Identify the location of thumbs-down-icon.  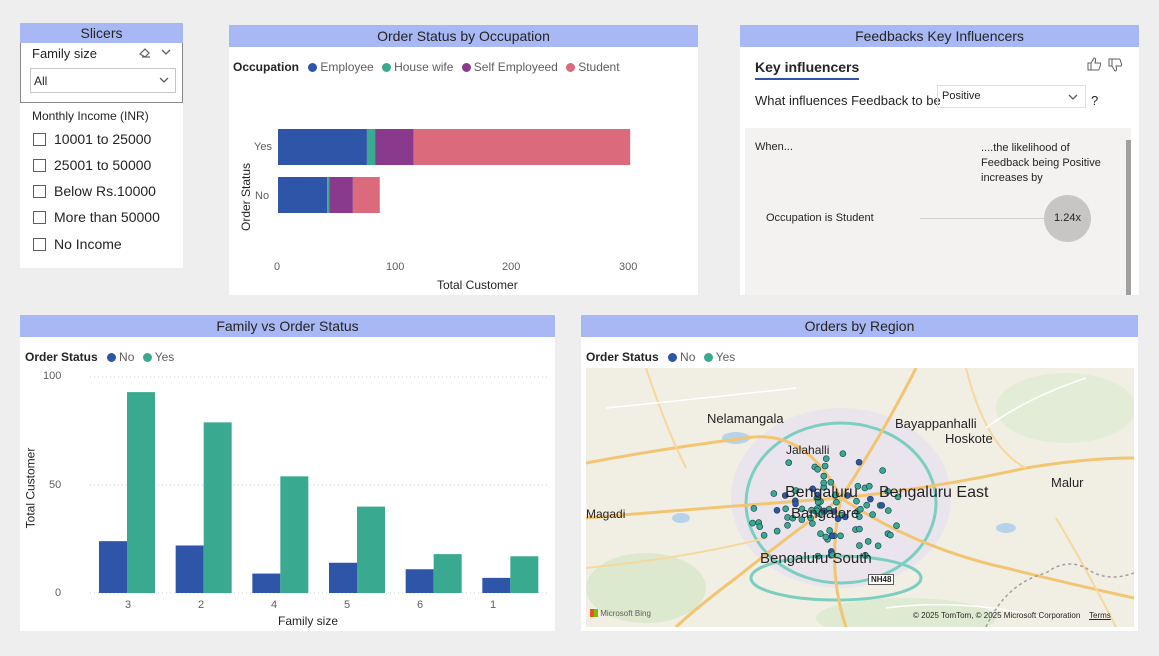
(1115, 67).